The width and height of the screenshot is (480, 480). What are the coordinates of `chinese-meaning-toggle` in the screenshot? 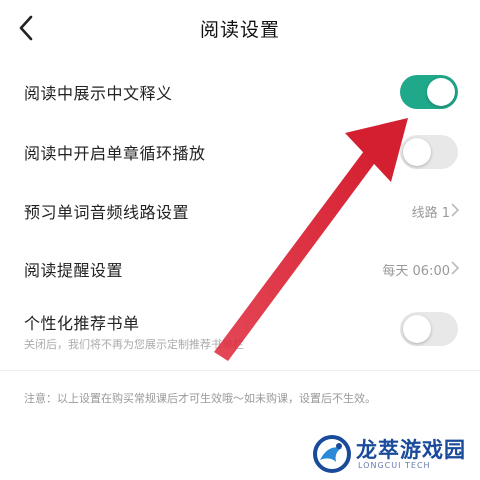 It's located at (429, 92).